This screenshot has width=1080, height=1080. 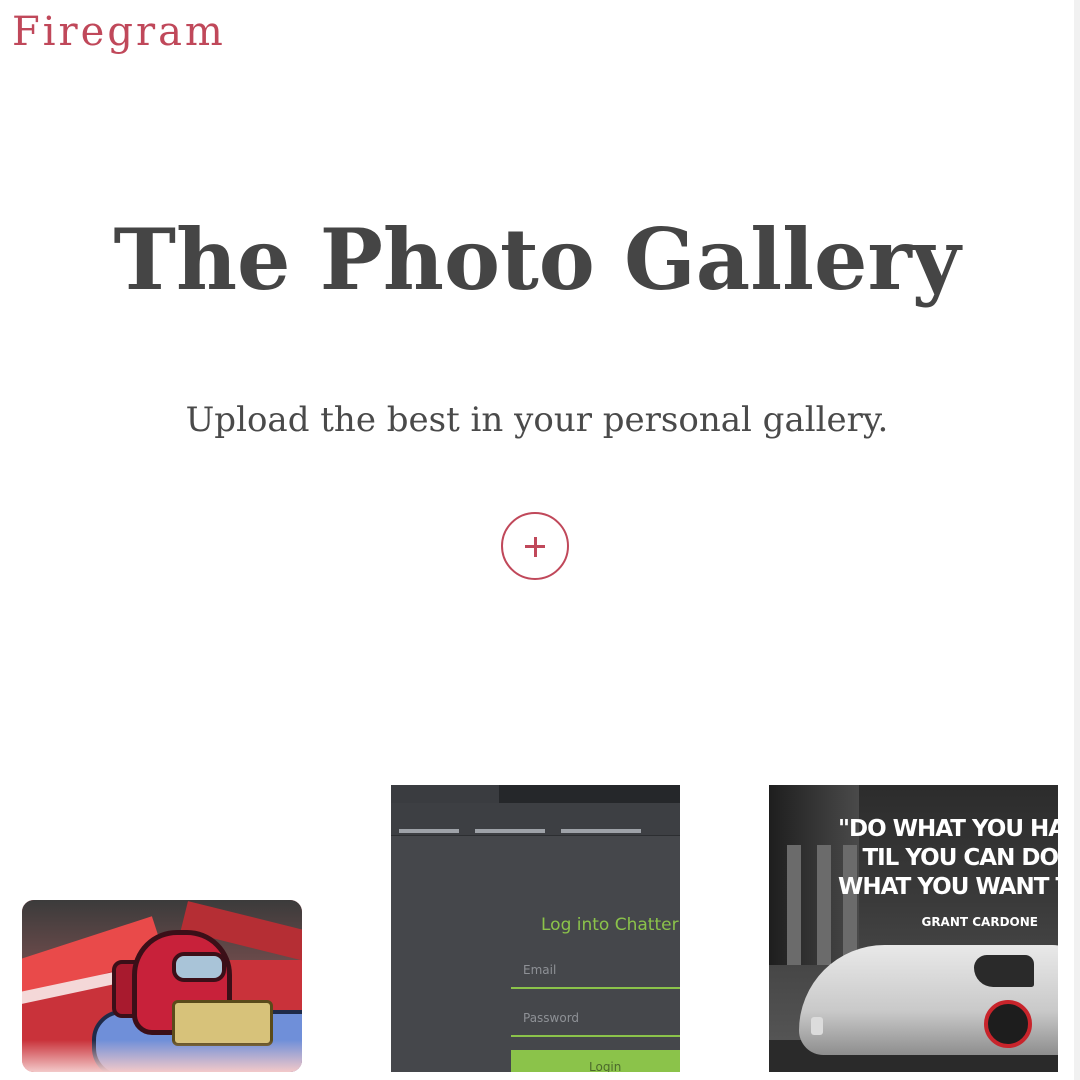 I want to click on gallery-image: Log into Chatter Email Password Login, so click(x=535, y=928).